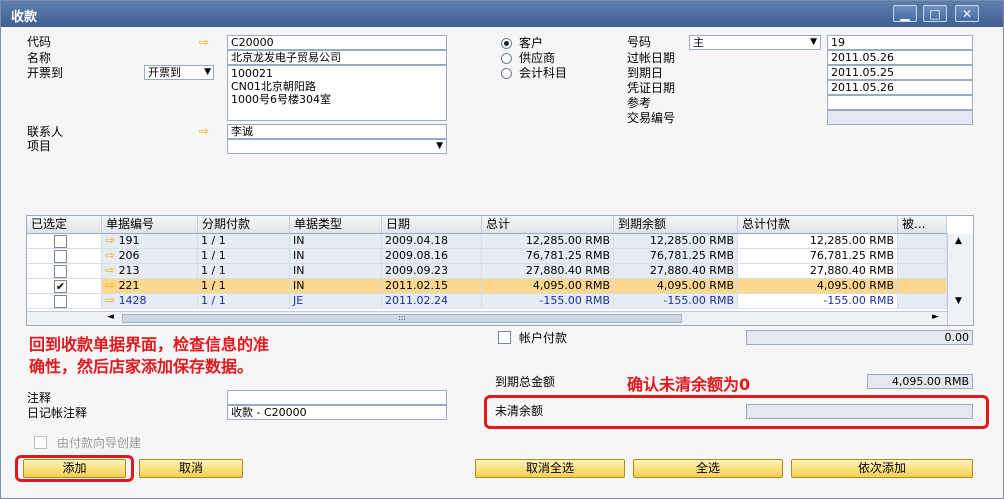  What do you see at coordinates (900, 72) in the screenshot?
I see `due-date-field: 2011.05.25` at bounding box center [900, 72].